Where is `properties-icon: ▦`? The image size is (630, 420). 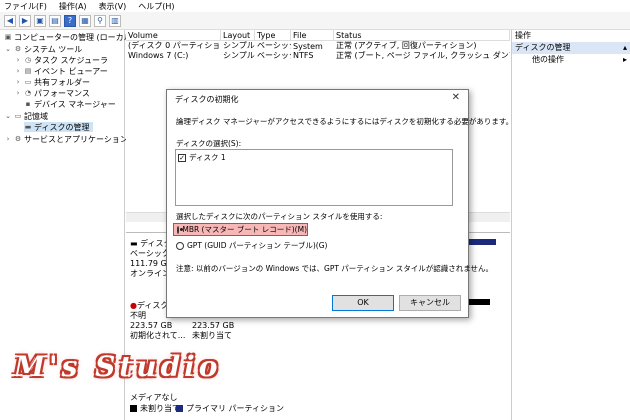
properties-icon: ▦ is located at coordinates (85, 20).